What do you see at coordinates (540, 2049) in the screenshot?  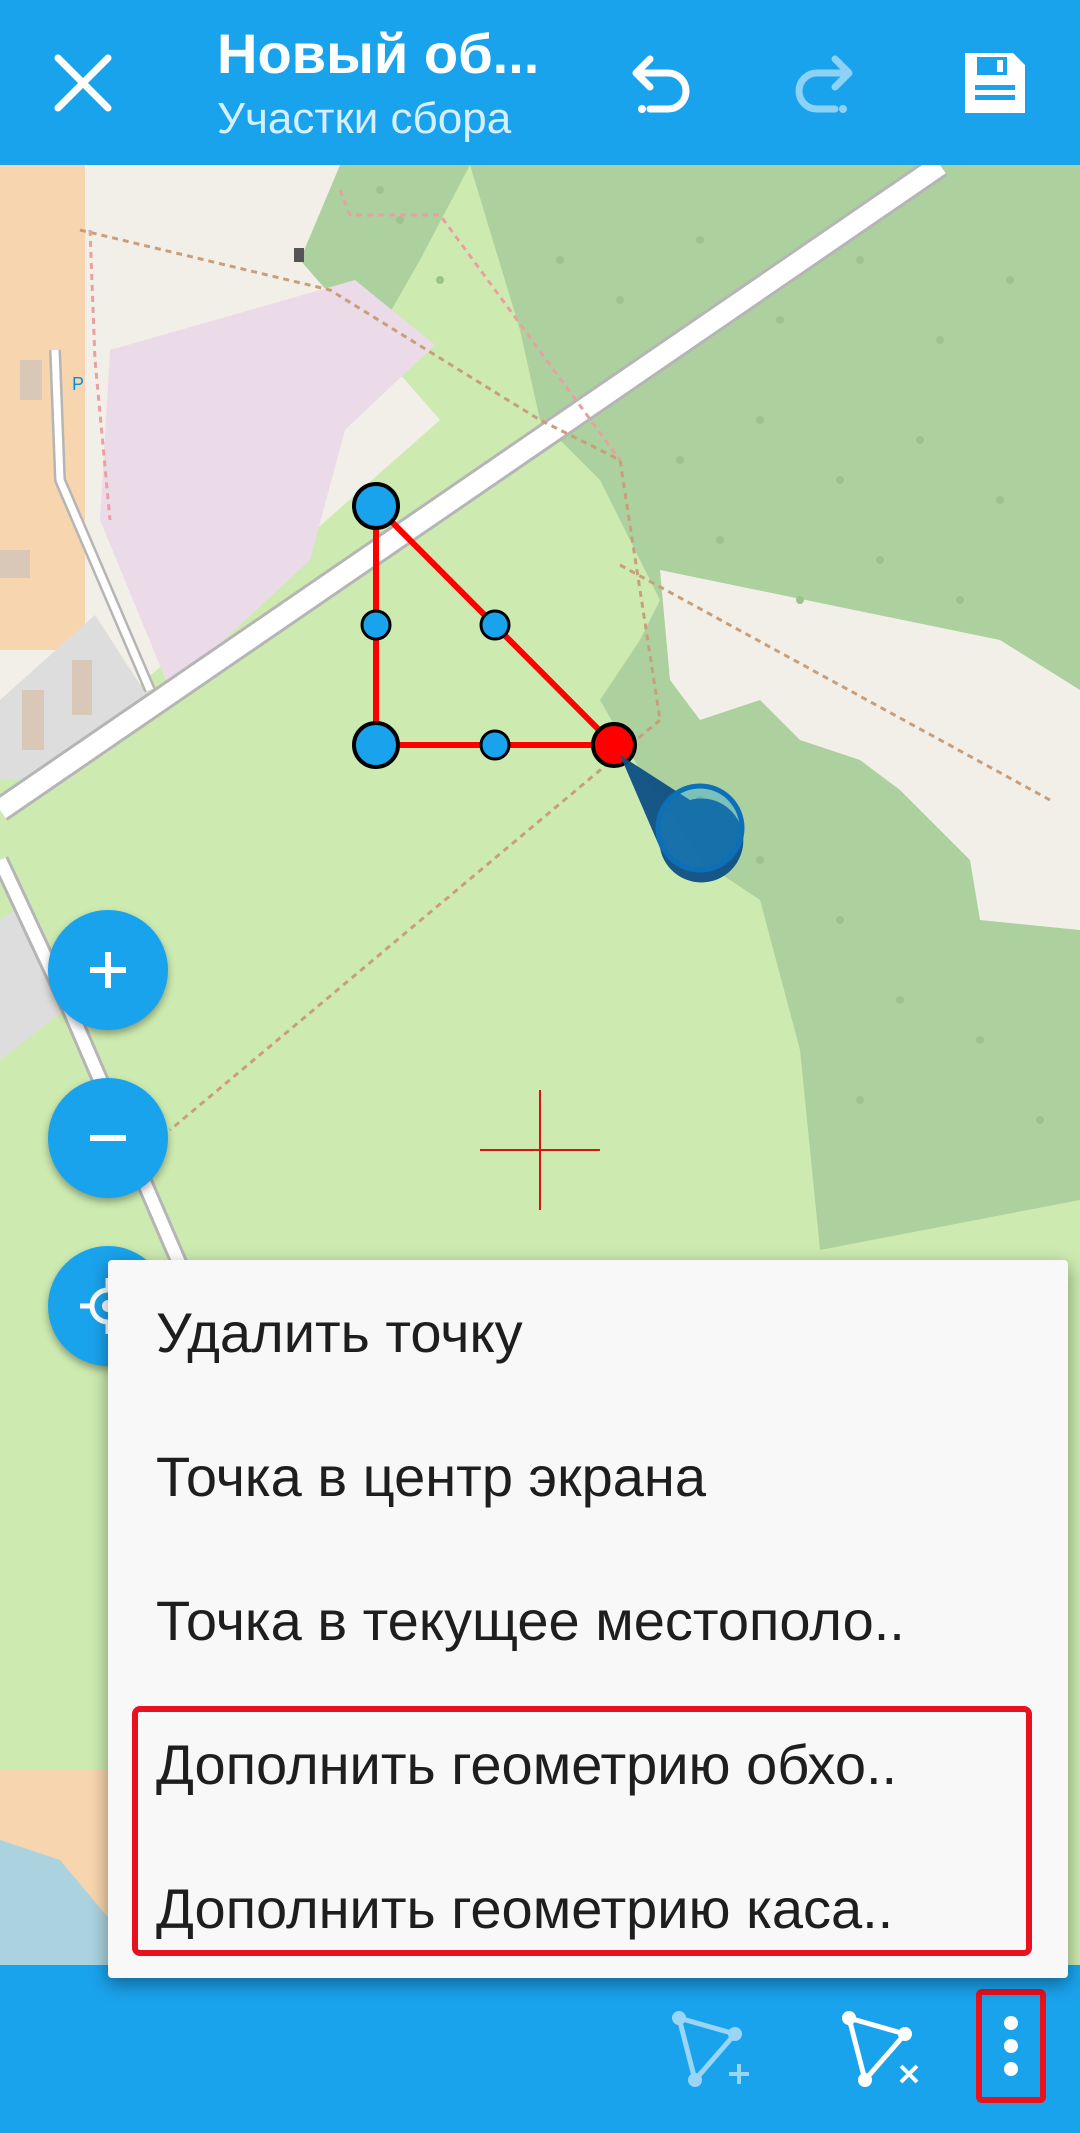 I see `bottom-toolbar` at bounding box center [540, 2049].